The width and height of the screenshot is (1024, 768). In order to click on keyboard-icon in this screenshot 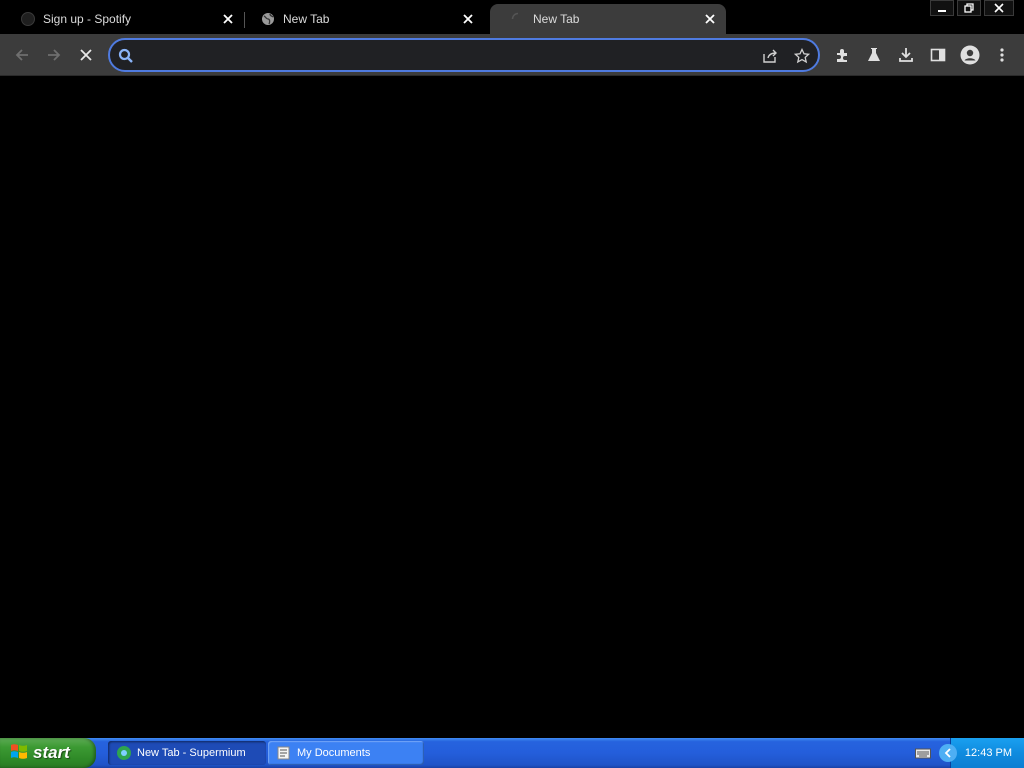, I will do `click(923, 753)`.